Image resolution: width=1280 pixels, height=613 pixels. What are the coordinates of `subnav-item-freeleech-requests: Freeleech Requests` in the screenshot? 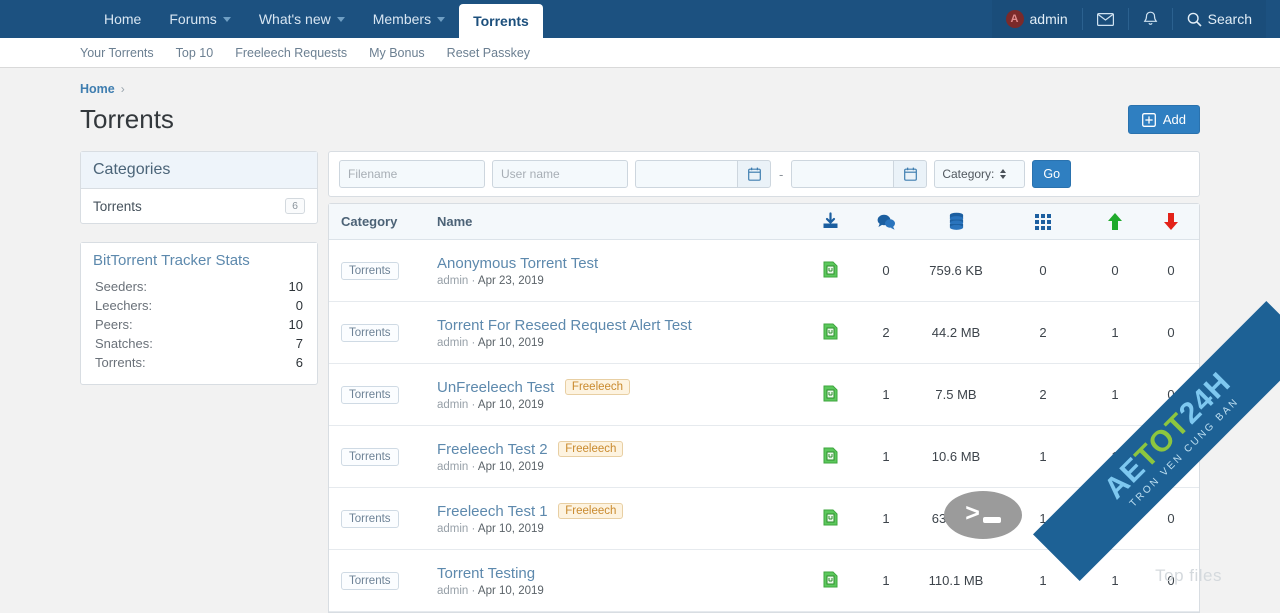 It's located at (291, 53).